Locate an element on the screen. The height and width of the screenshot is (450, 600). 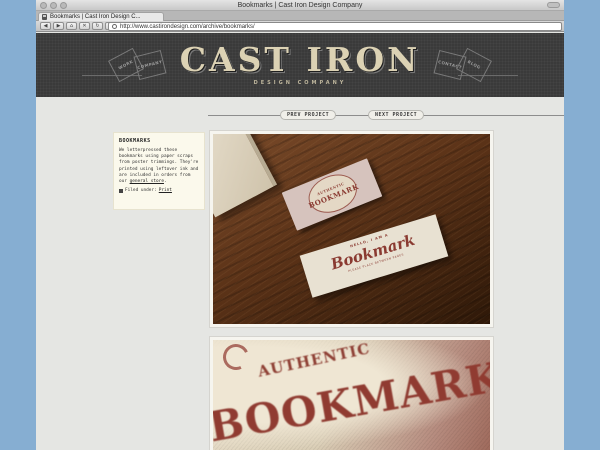
project-navigation: PREV PROJECT NEXT PROJECT is located at coordinates (300, 115).